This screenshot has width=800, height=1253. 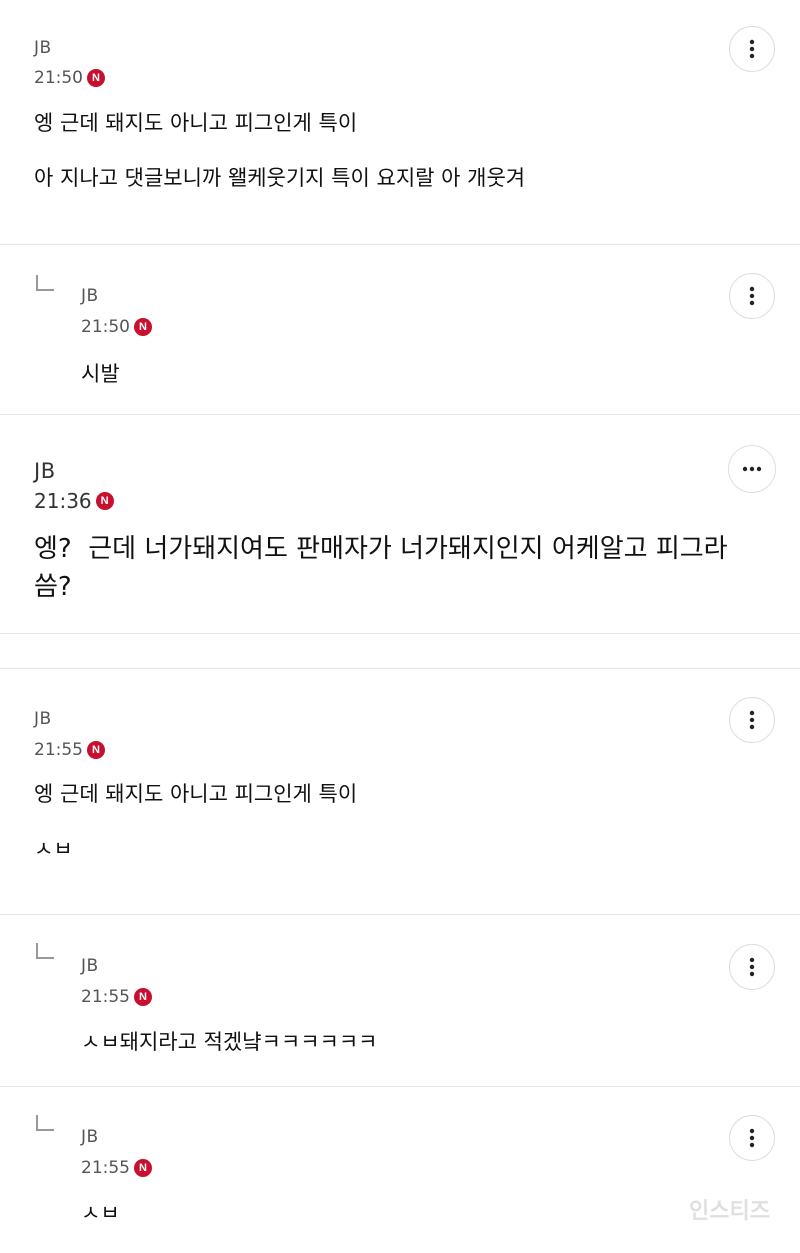 I want to click on more-horizontal-icon, so click(x=752, y=469).